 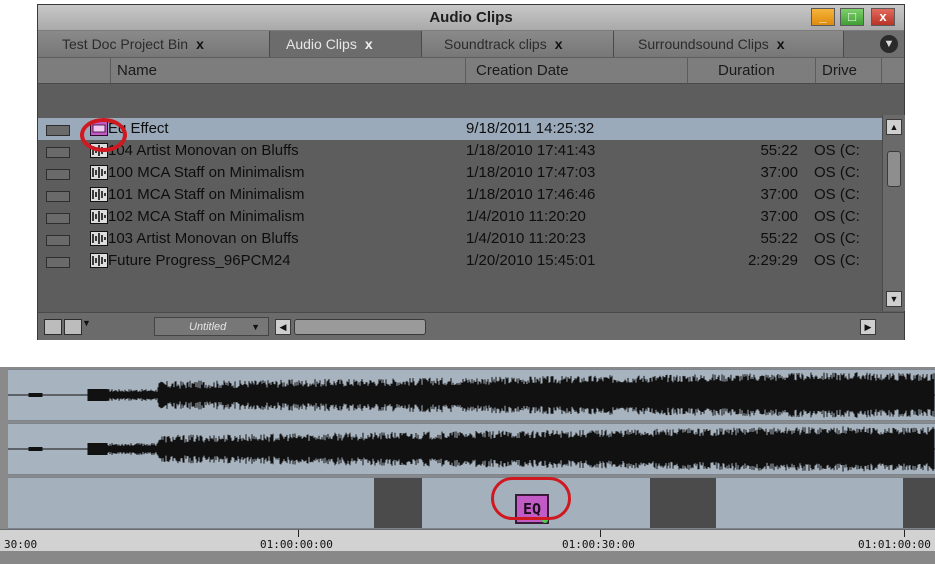 What do you see at coordinates (598, 544) in the screenshot?
I see `timecode-label: 01:00:30:00` at bounding box center [598, 544].